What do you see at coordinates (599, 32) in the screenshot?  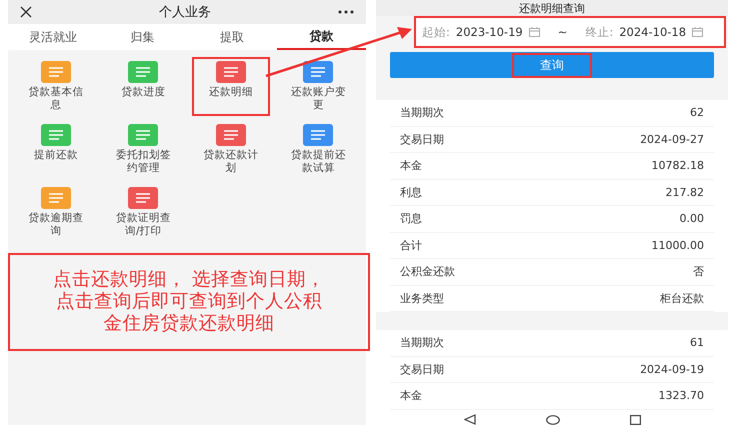 I see `end-label: 终止:` at bounding box center [599, 32].